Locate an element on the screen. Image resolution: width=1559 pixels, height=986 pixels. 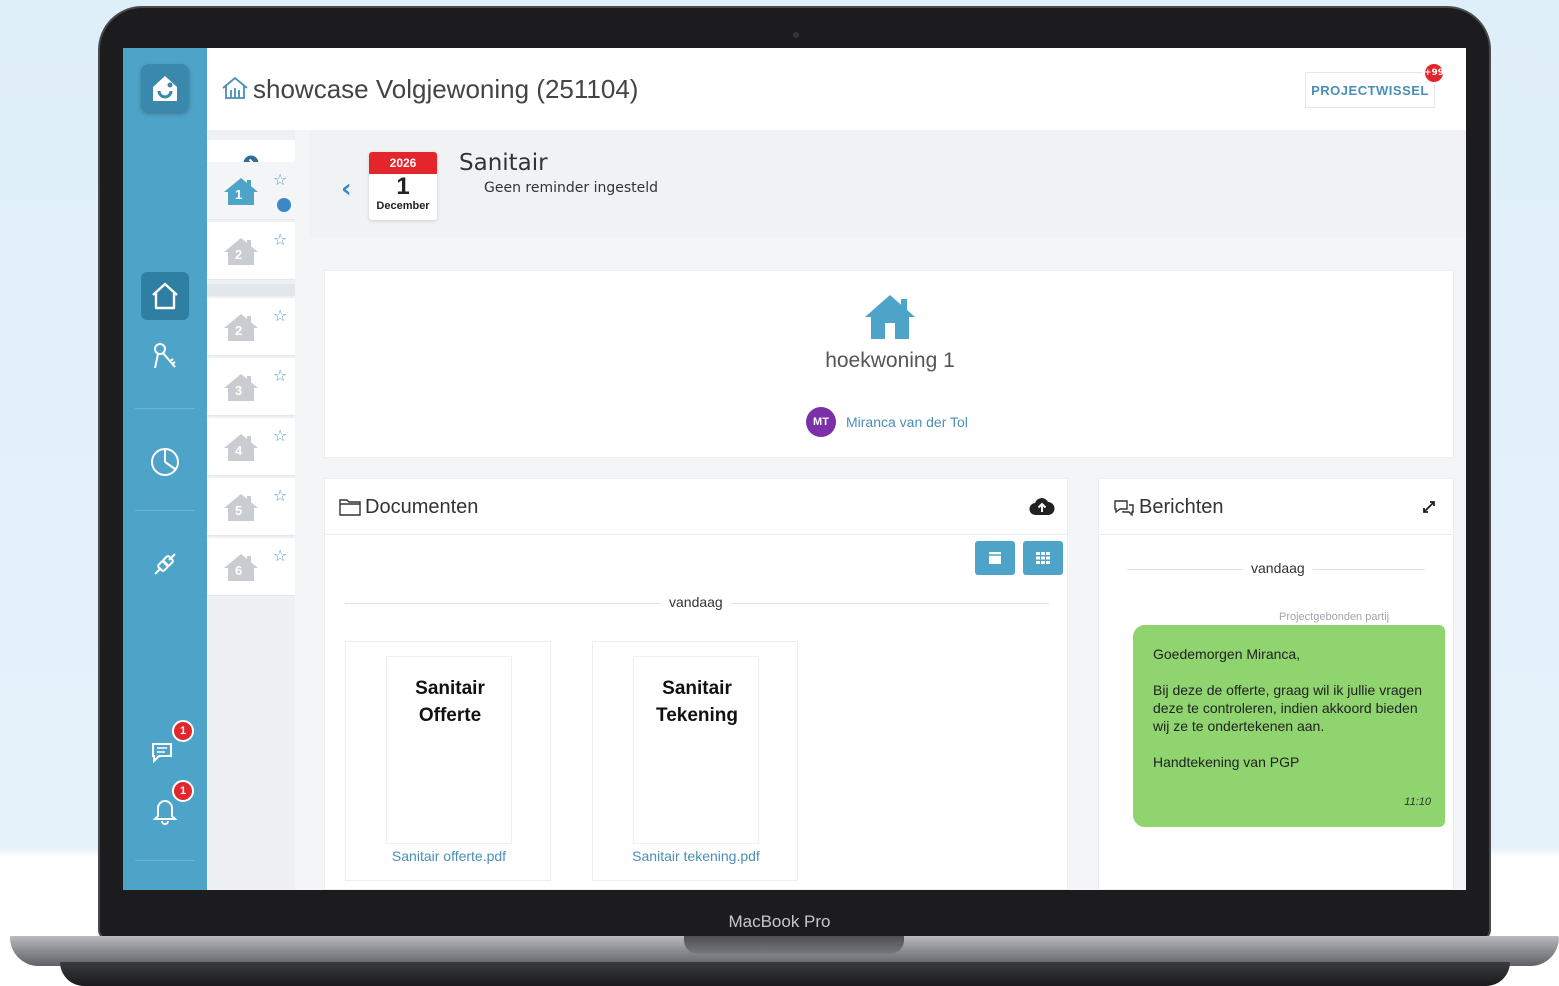
plug-icon is located at coordinates (165, 564).